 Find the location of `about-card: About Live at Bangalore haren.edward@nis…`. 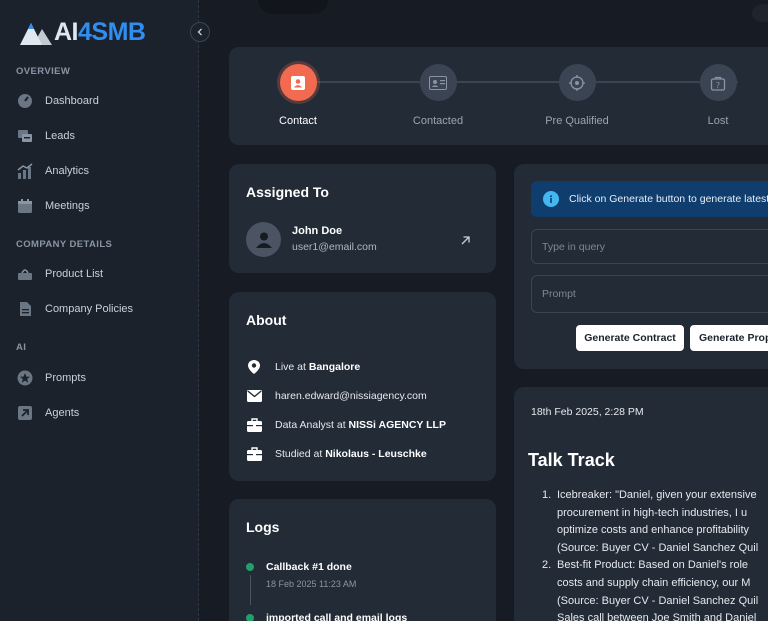

about-card: About Live at Bangalore haren.edward@nis… is located at coordinates (362, 386).